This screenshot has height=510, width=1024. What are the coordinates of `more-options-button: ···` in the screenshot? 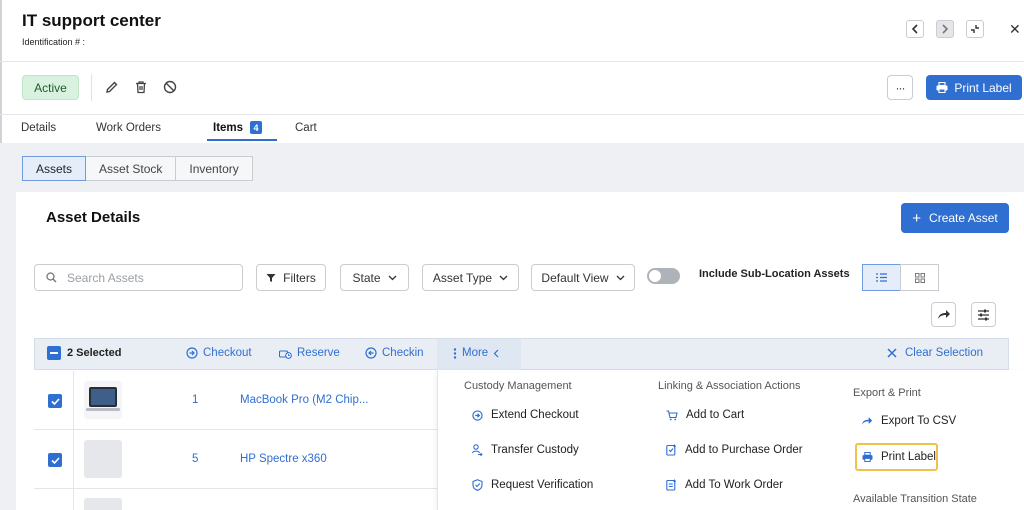 It's located at (900, 87).